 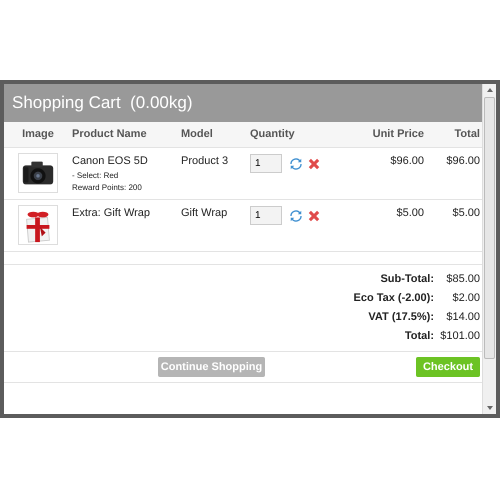 What do you see at coordinates (38, 134) in the screenshot?
I see `column-header: Image` at bounding box center [38, 134].